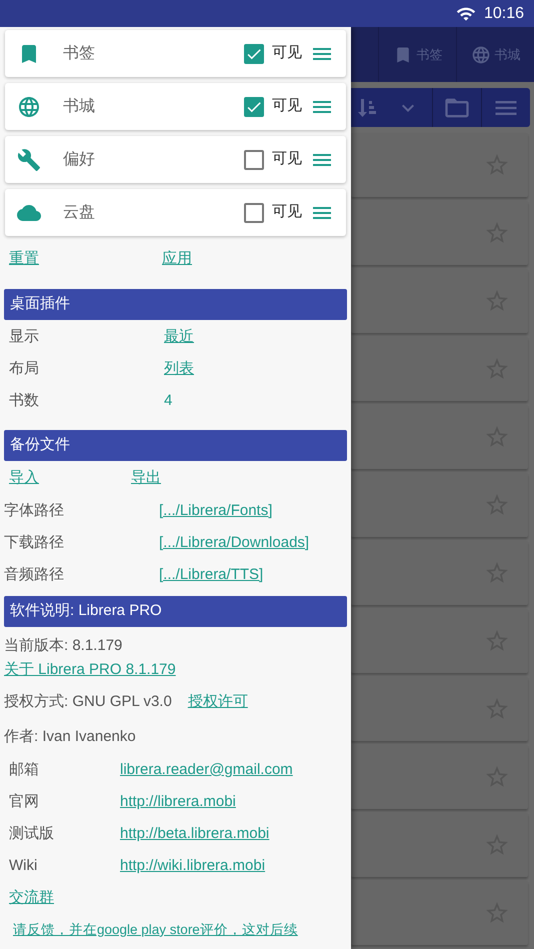  What do you see at coordinates (218, 702) in the screenshot?
I see `license-link: 授权许可` at bounding box center [218, 702].